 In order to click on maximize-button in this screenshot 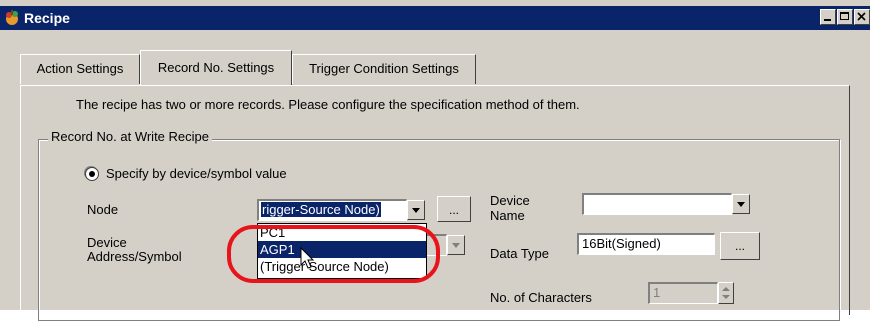, I will do `click(845, 17)`.